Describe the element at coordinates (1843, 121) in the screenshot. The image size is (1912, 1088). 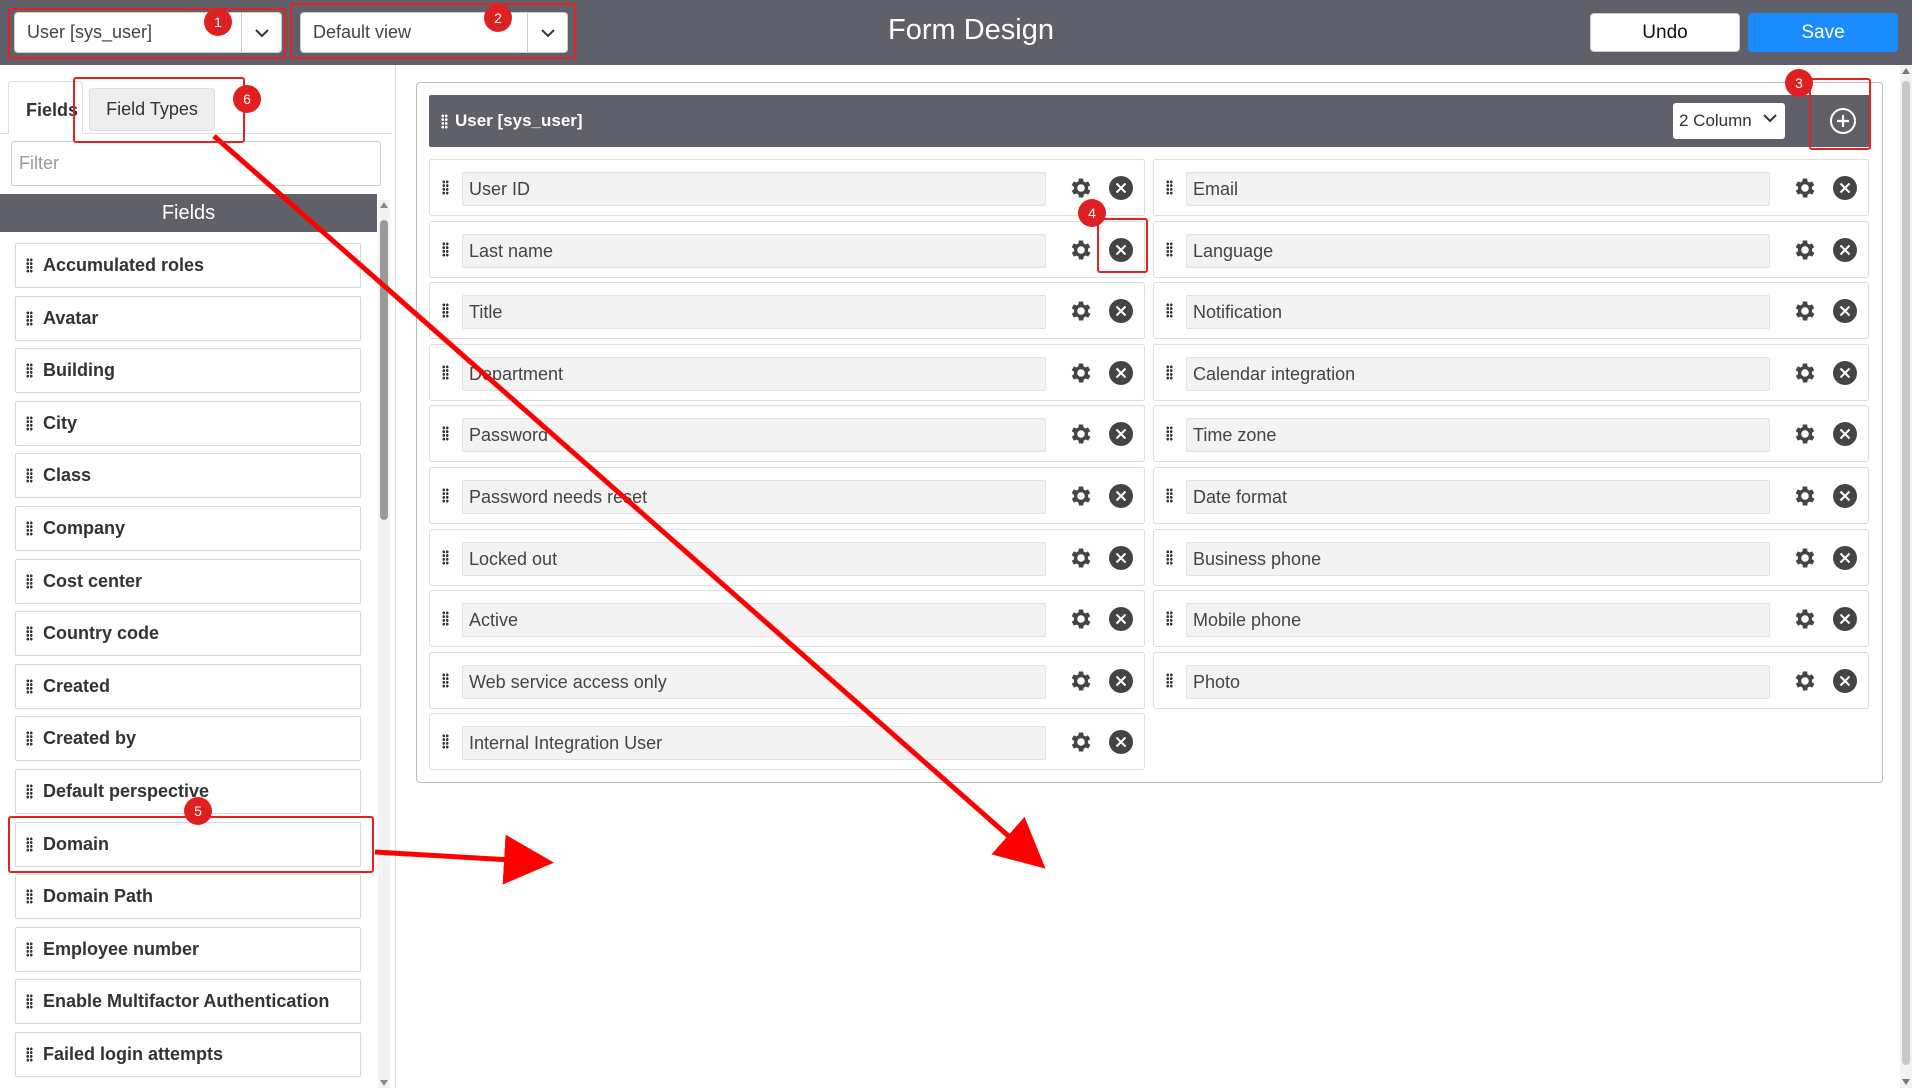
I see `add-section-button` at that location.